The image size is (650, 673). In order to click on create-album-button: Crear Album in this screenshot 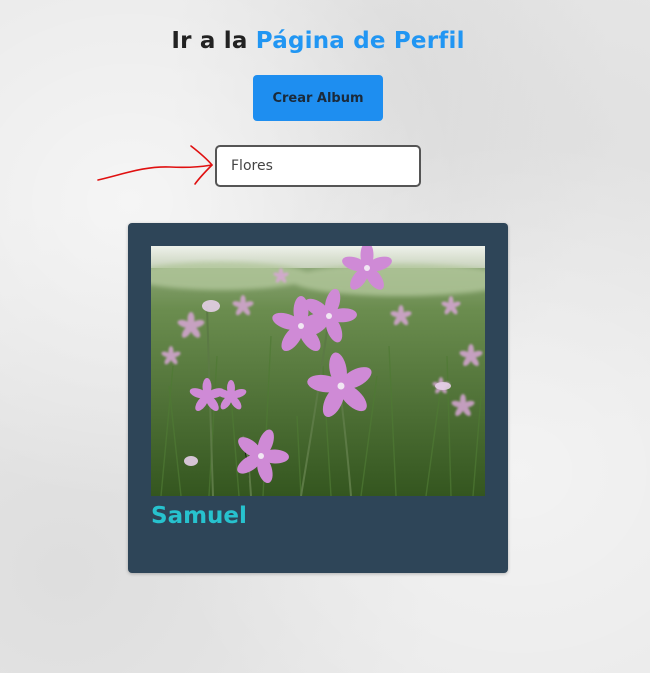, I will do `click(318, 98)`.